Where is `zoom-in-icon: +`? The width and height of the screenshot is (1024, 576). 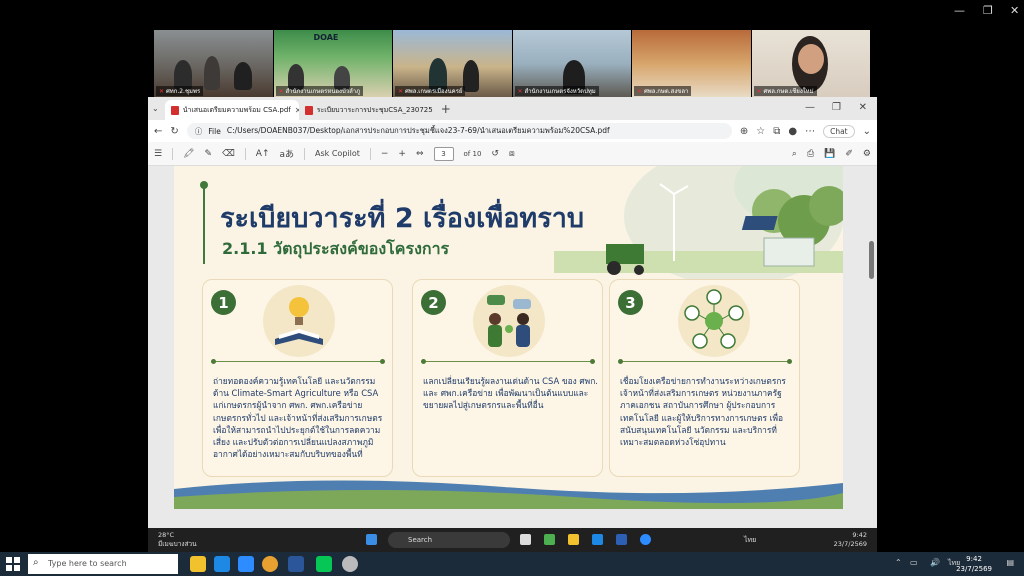 zoom-in-icon: + is located at coordinates (402, 154).